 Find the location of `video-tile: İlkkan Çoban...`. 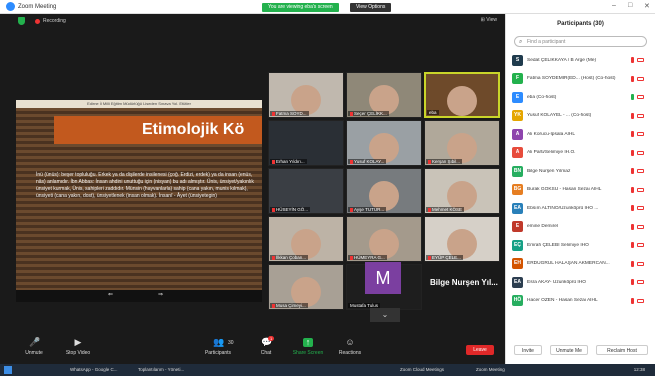

video-tile: İlkkan Çoban... is located at coordinates (306, 239).